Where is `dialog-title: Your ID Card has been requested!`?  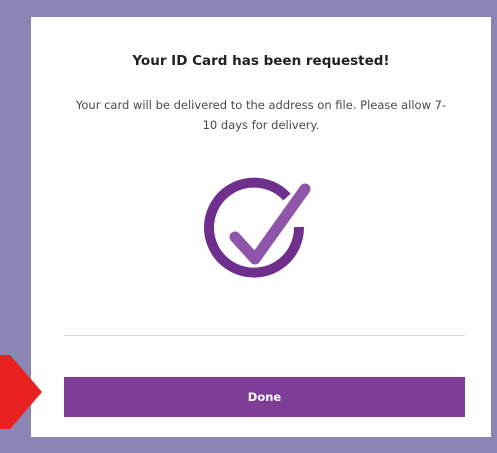
dialog-title: Your ID Card has been requested! is located at coordinates (261, 61).